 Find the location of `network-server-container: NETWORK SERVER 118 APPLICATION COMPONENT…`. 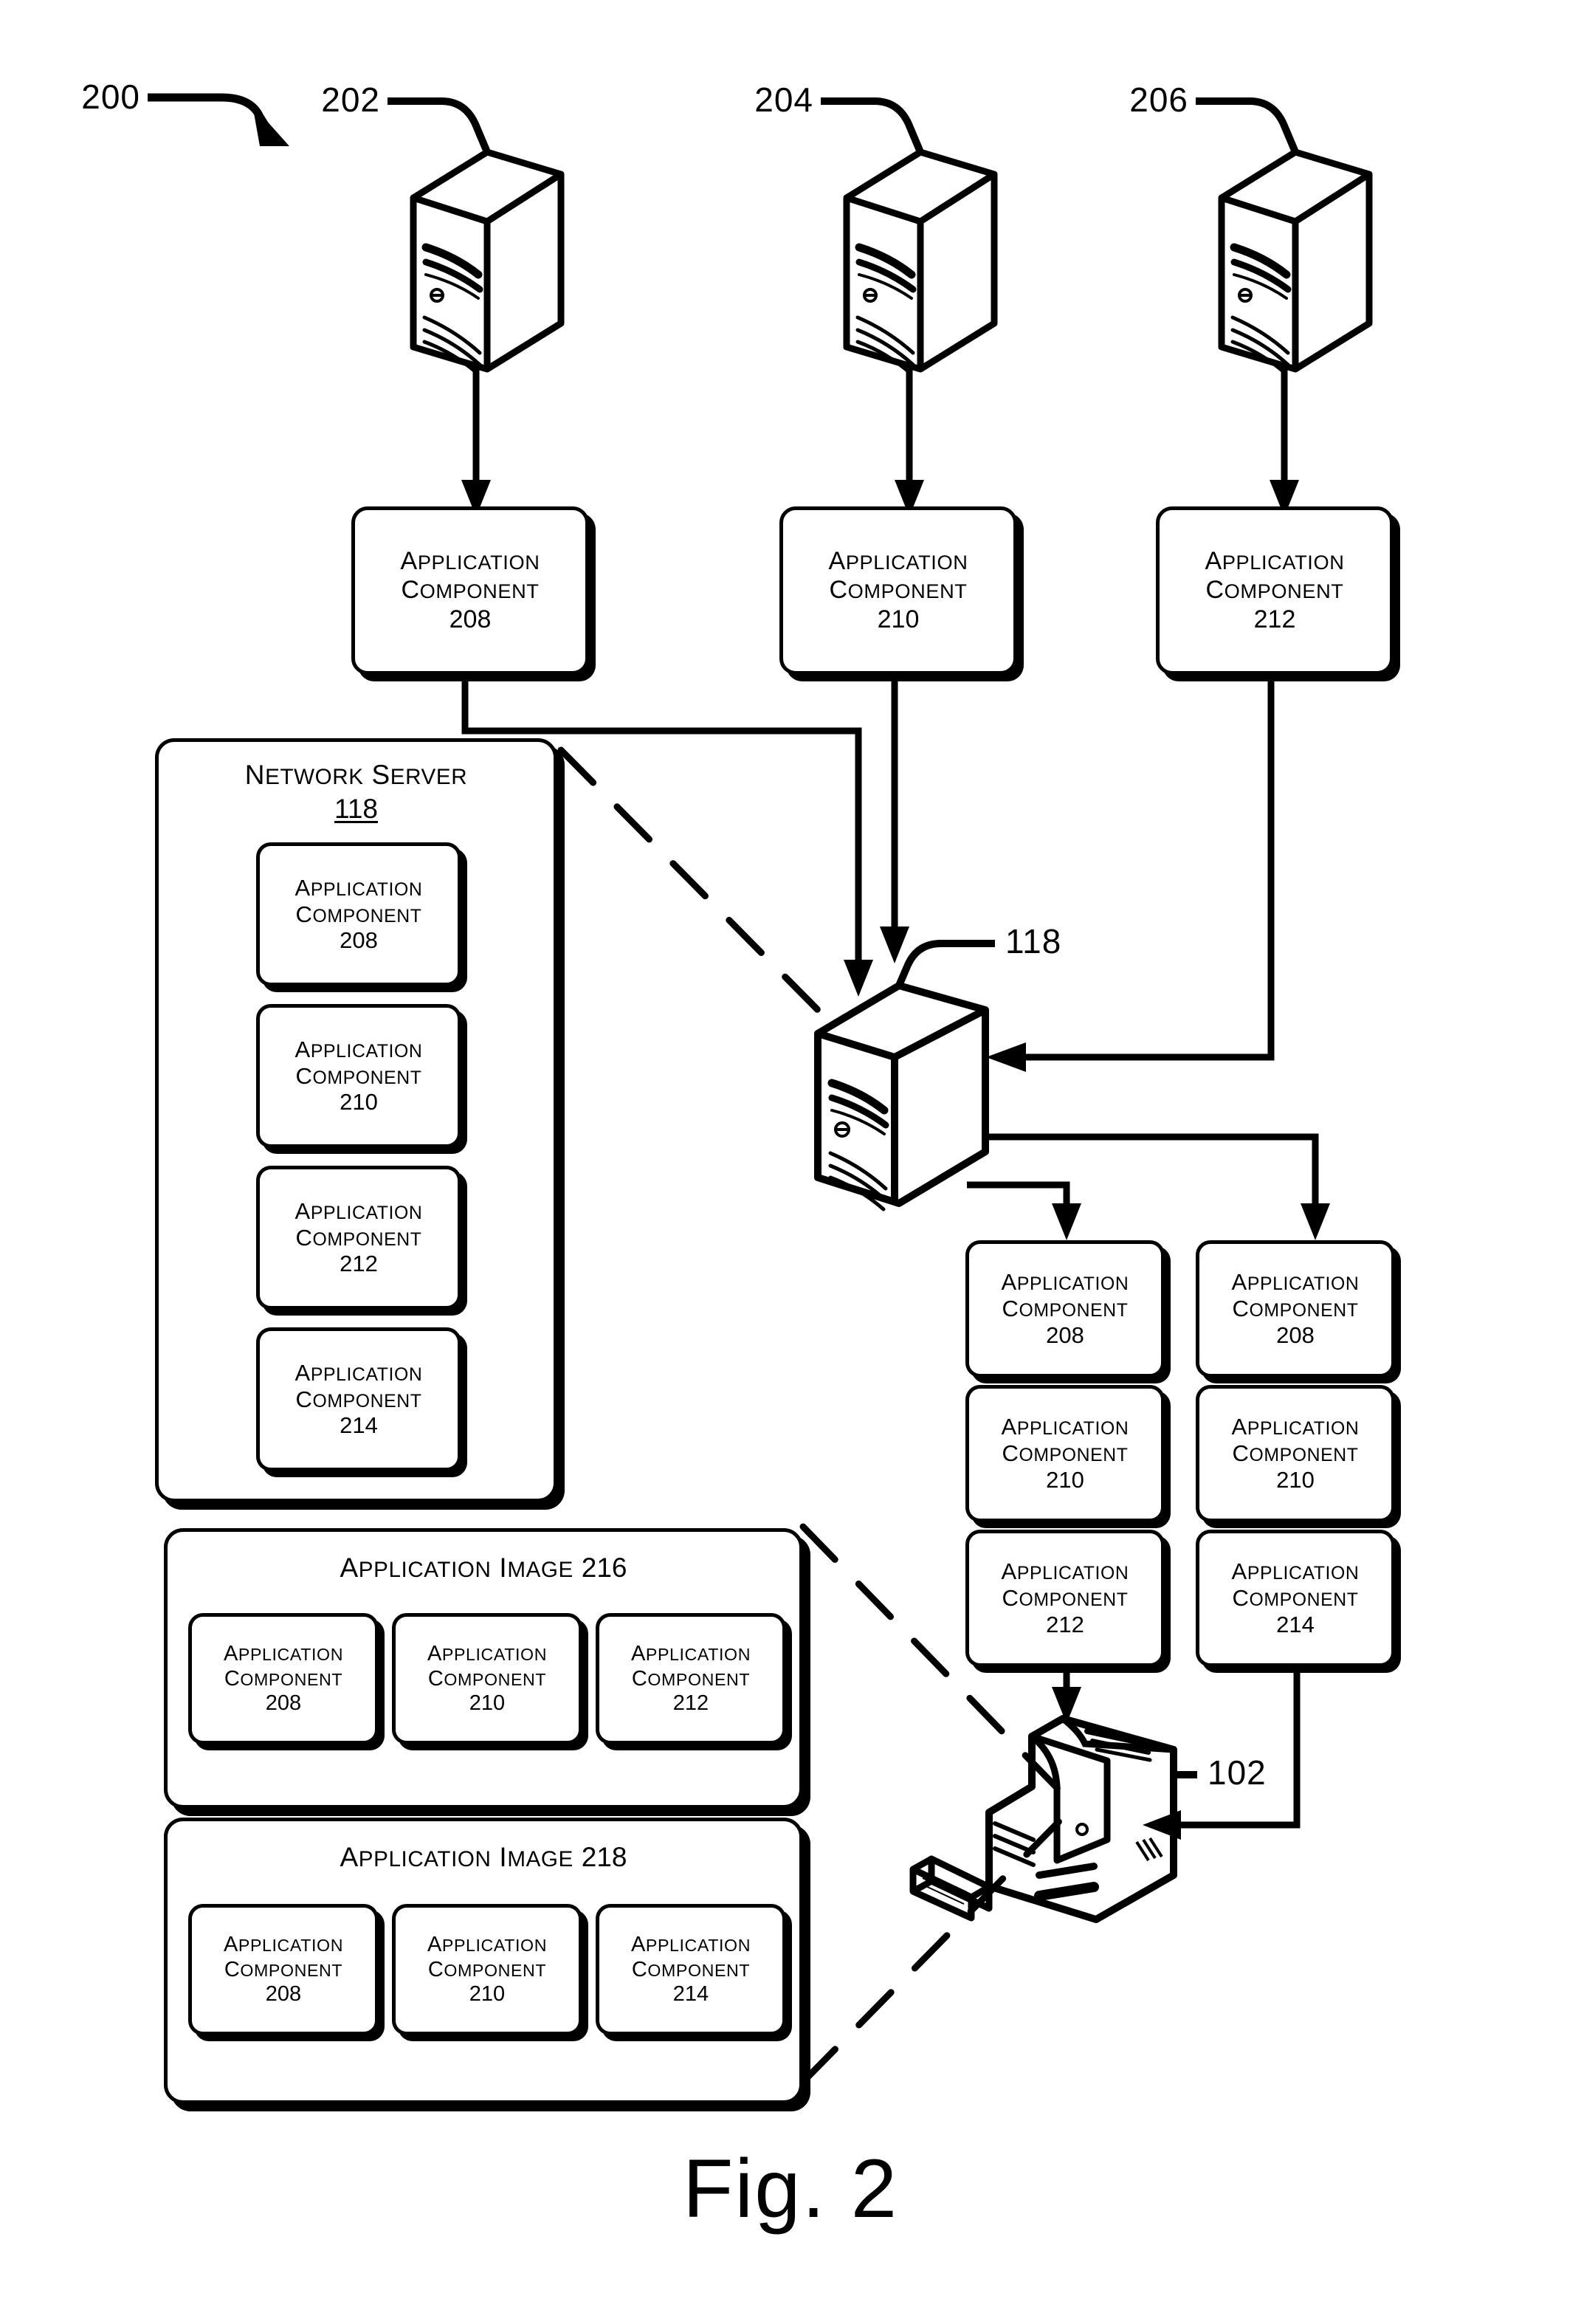

network-server-container: NETWORK SERVER 118 APPLICATION COMPONENT… is located at coordinates (356, 1120).